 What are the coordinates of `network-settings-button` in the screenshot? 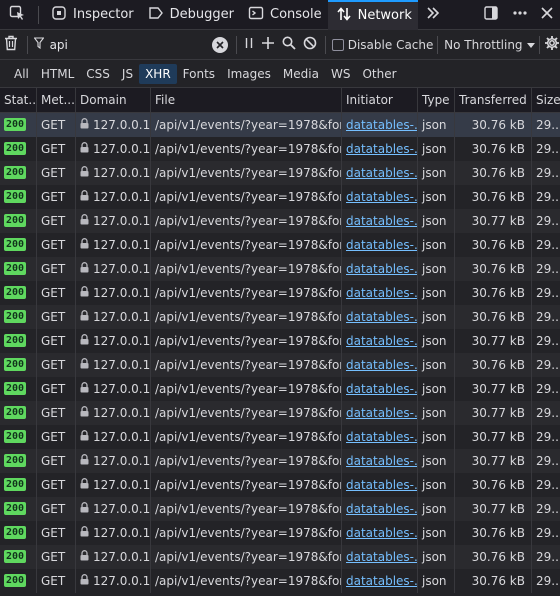 It's located at (551, 45).